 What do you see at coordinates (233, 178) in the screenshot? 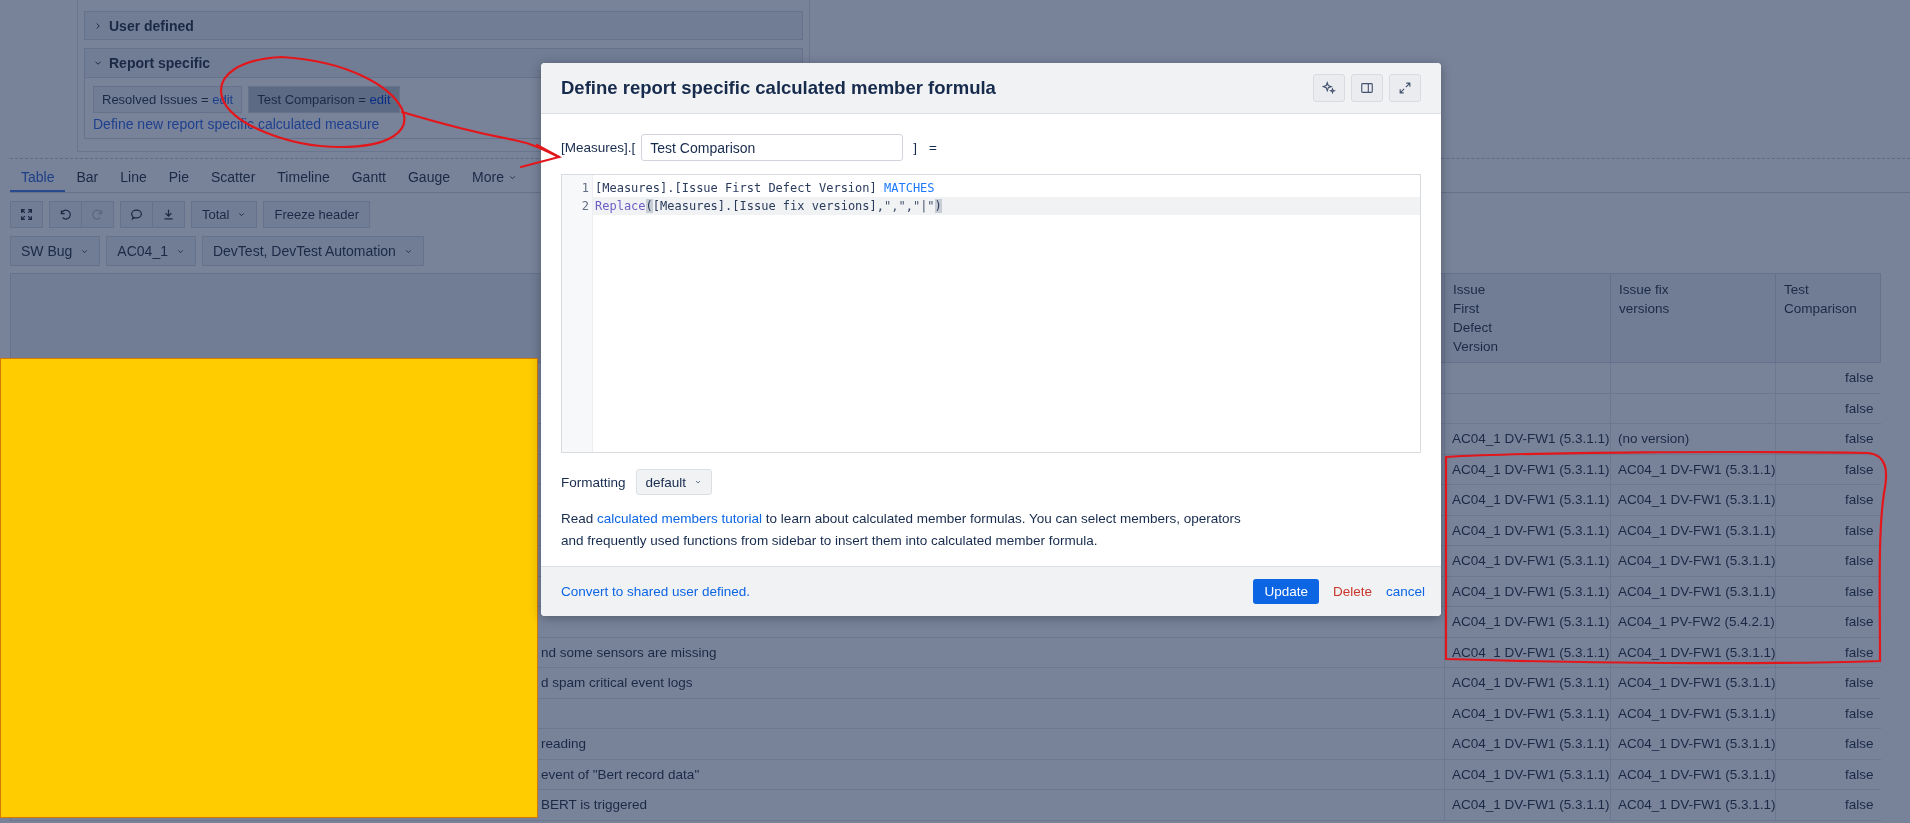
I see `chart-tab: Scatter` at bounding box center [233, 178].